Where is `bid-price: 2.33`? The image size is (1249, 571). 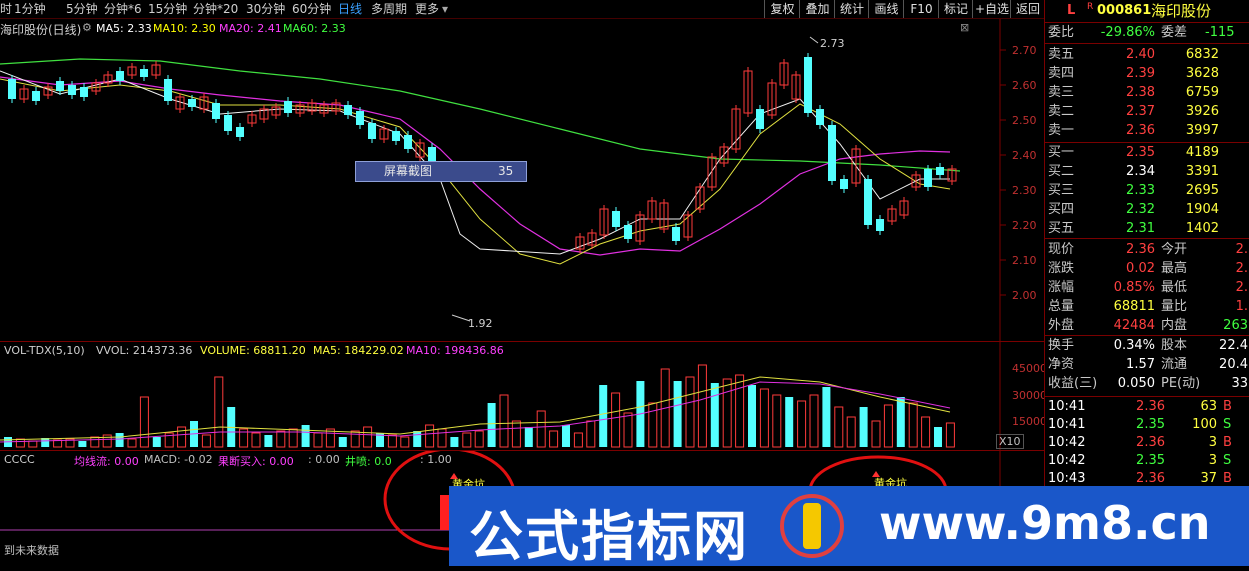 bid-price: 2.33 is located at coordinates (1140, 190).